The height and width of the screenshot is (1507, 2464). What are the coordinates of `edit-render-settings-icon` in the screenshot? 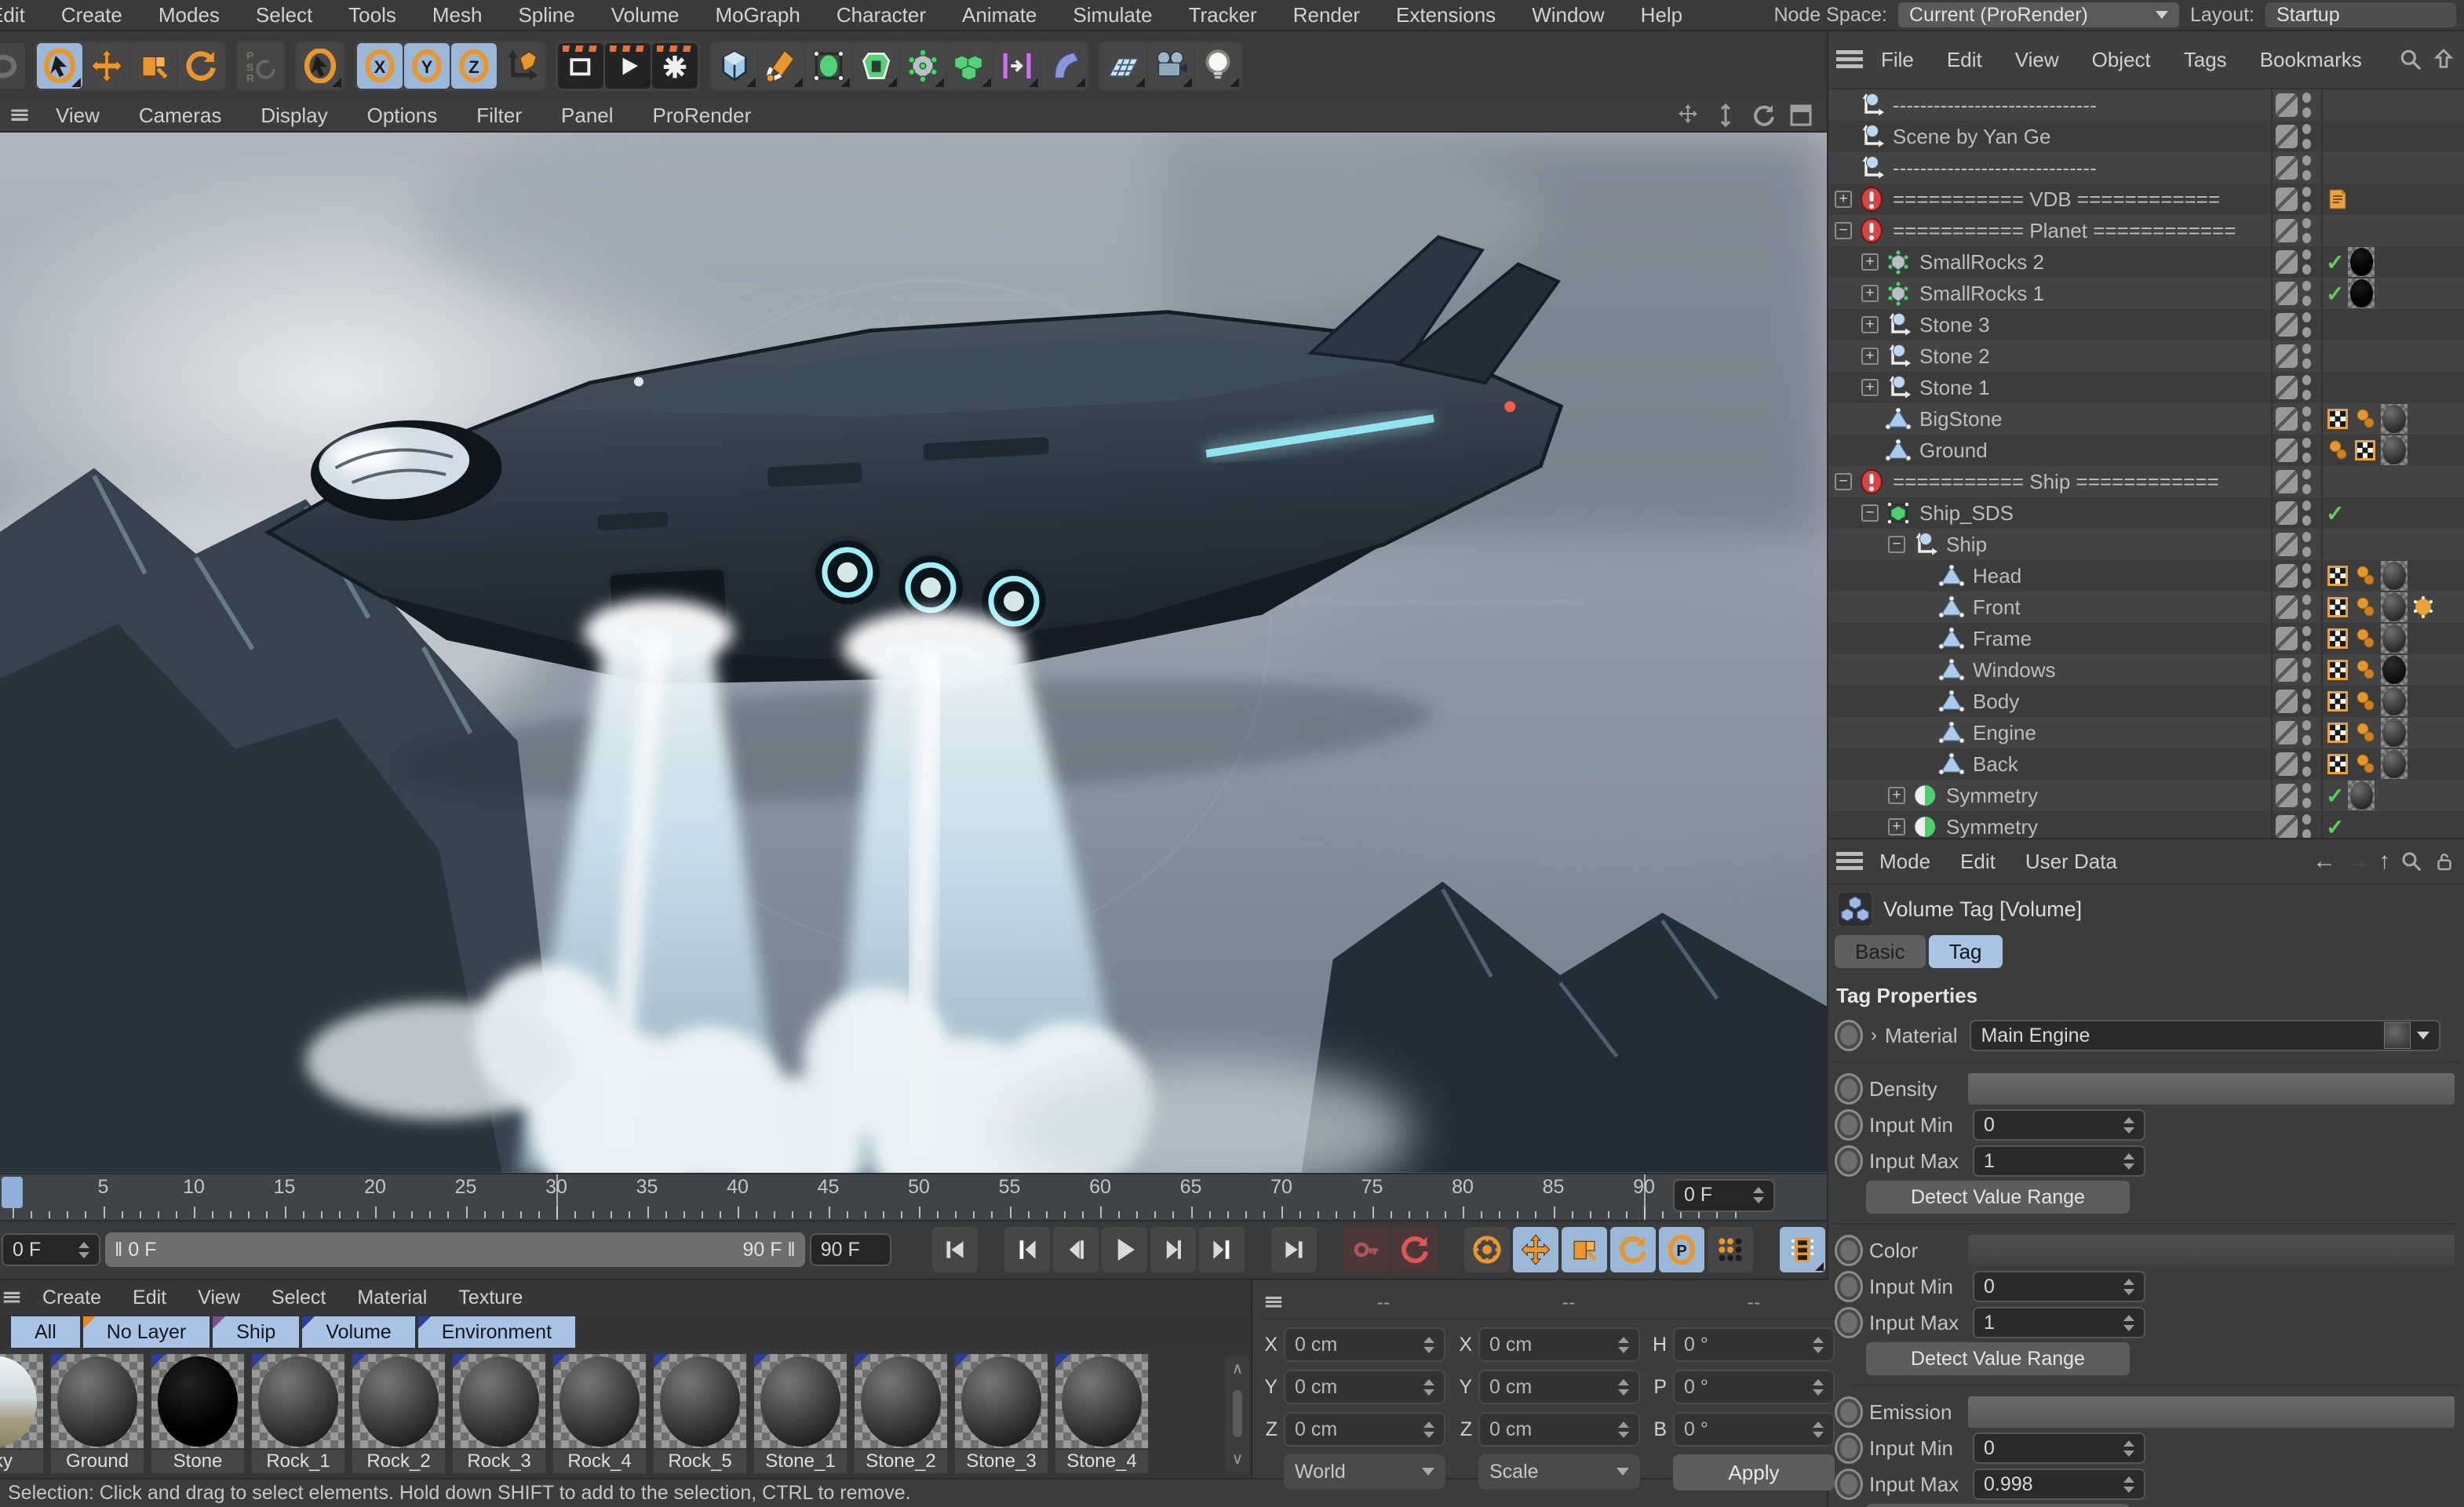 It's located at (675, 65).